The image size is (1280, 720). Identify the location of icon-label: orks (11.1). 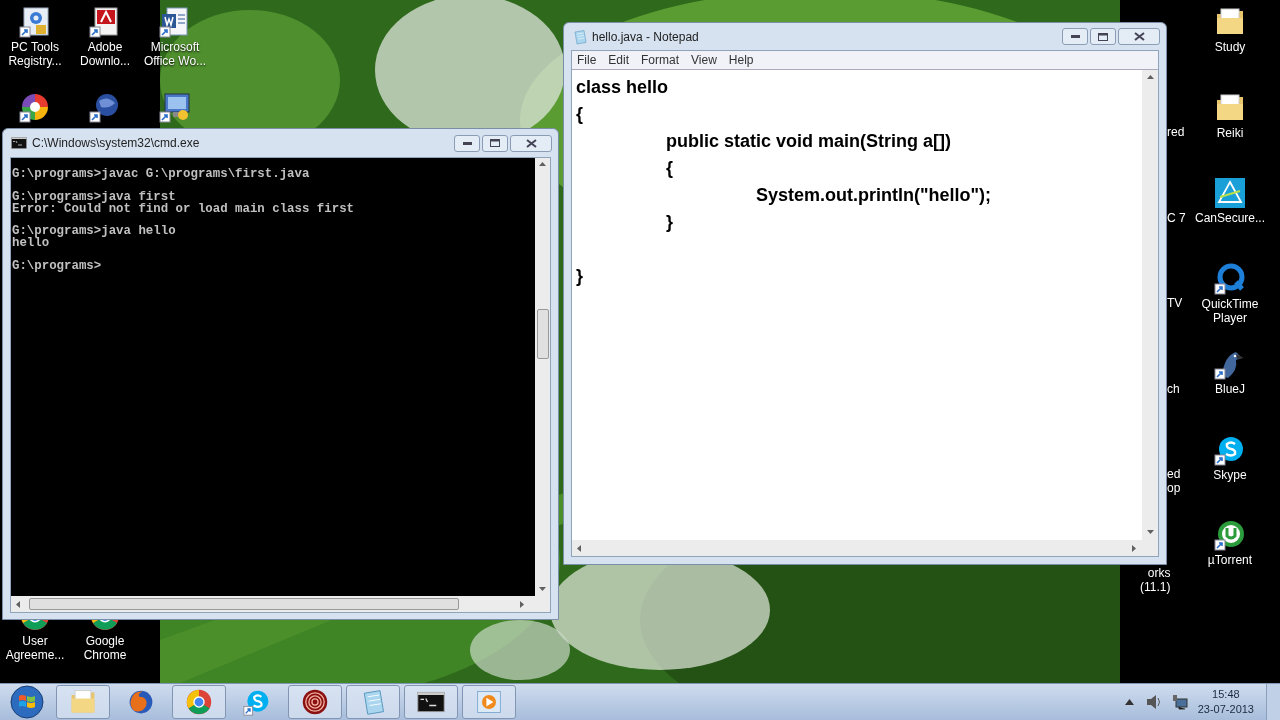
(1155, 580).